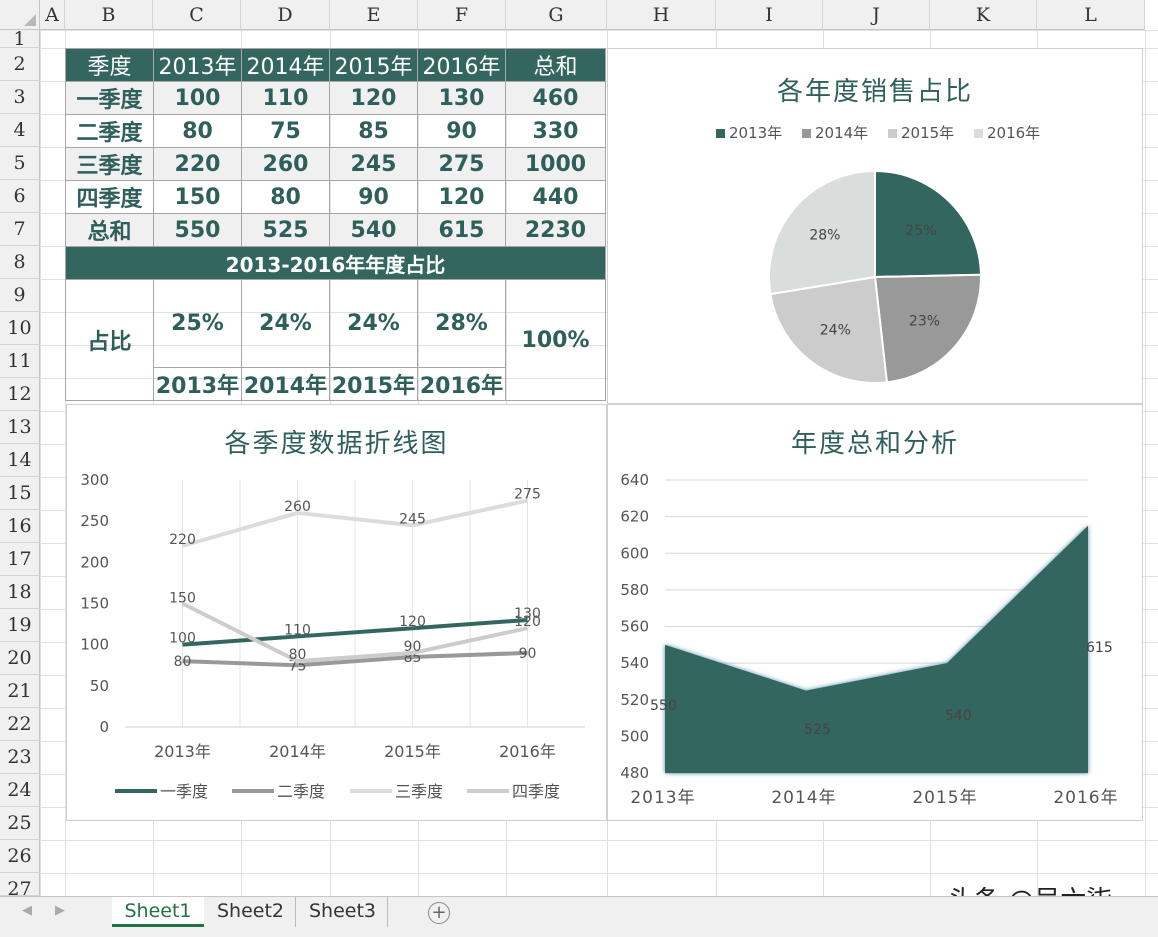  Describe the element at coordinates (109, 98) in the screenshot. I see `table-cell: 一季度` at that location.